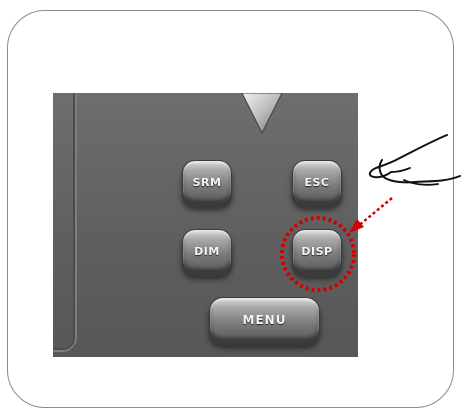  I want to click on srm-button-label: SRM, so click(207, 182).